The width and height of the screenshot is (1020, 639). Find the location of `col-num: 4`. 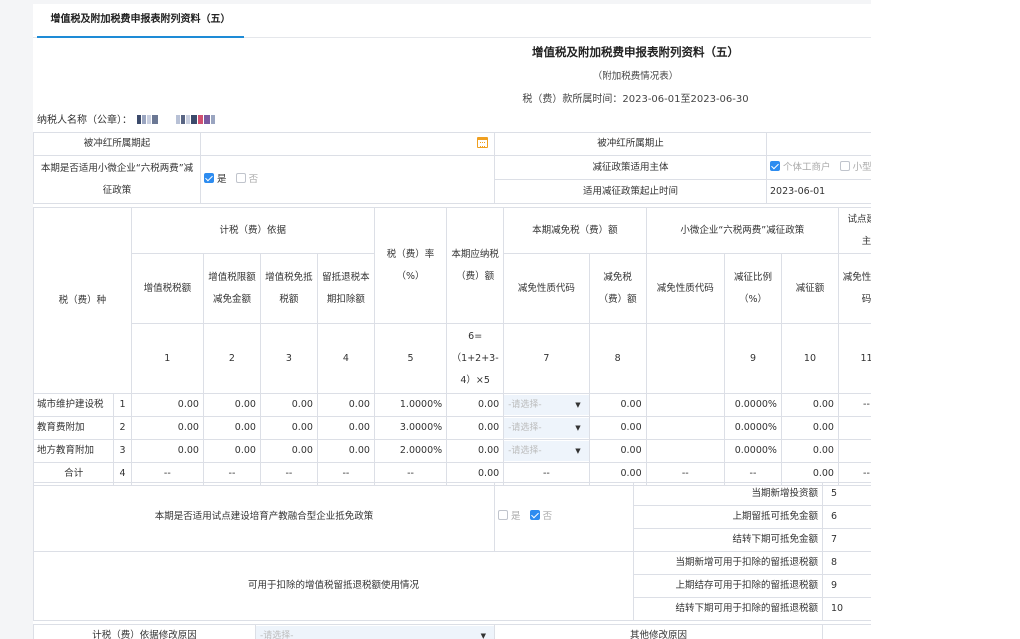

col-num: 4 is located at coordinates (345, 358).